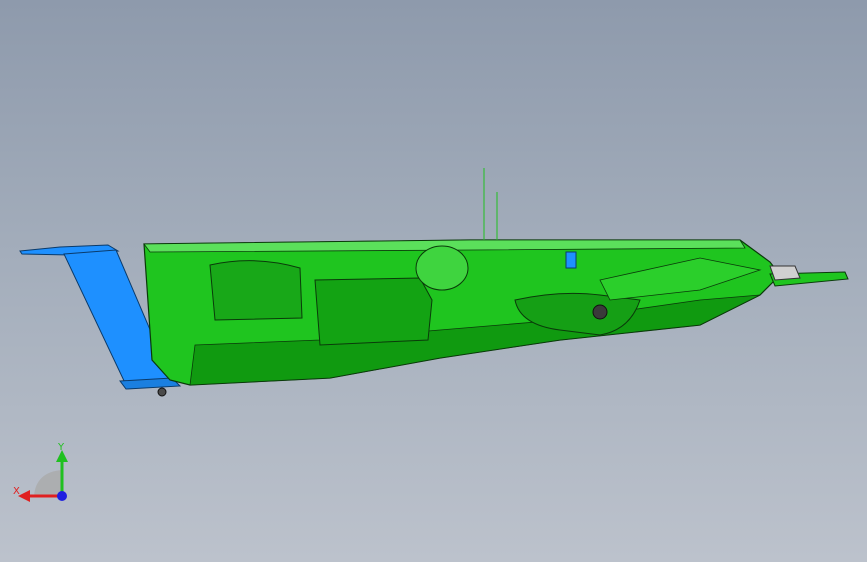  I want to click on triad-y-label: Y, so click(61, 447).